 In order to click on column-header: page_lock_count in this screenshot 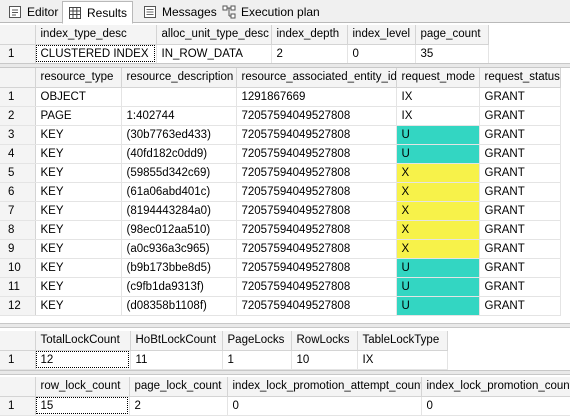, I will do `click(178, 387)`.